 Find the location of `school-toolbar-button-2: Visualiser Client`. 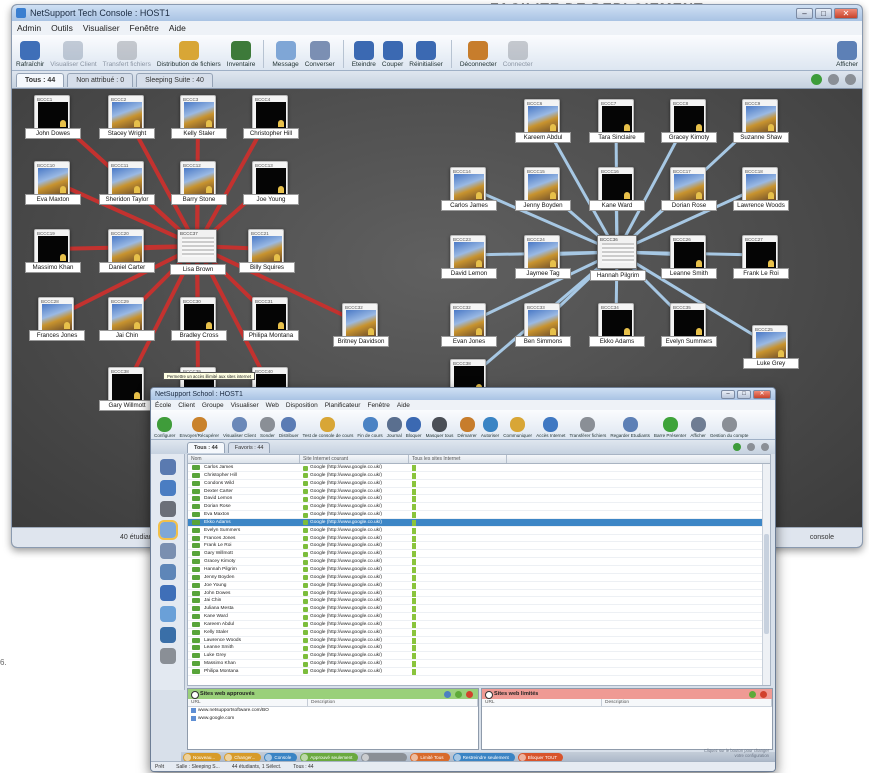

school-toolbar-button-2: Visualiser Client is located at coordinates (239, 427).